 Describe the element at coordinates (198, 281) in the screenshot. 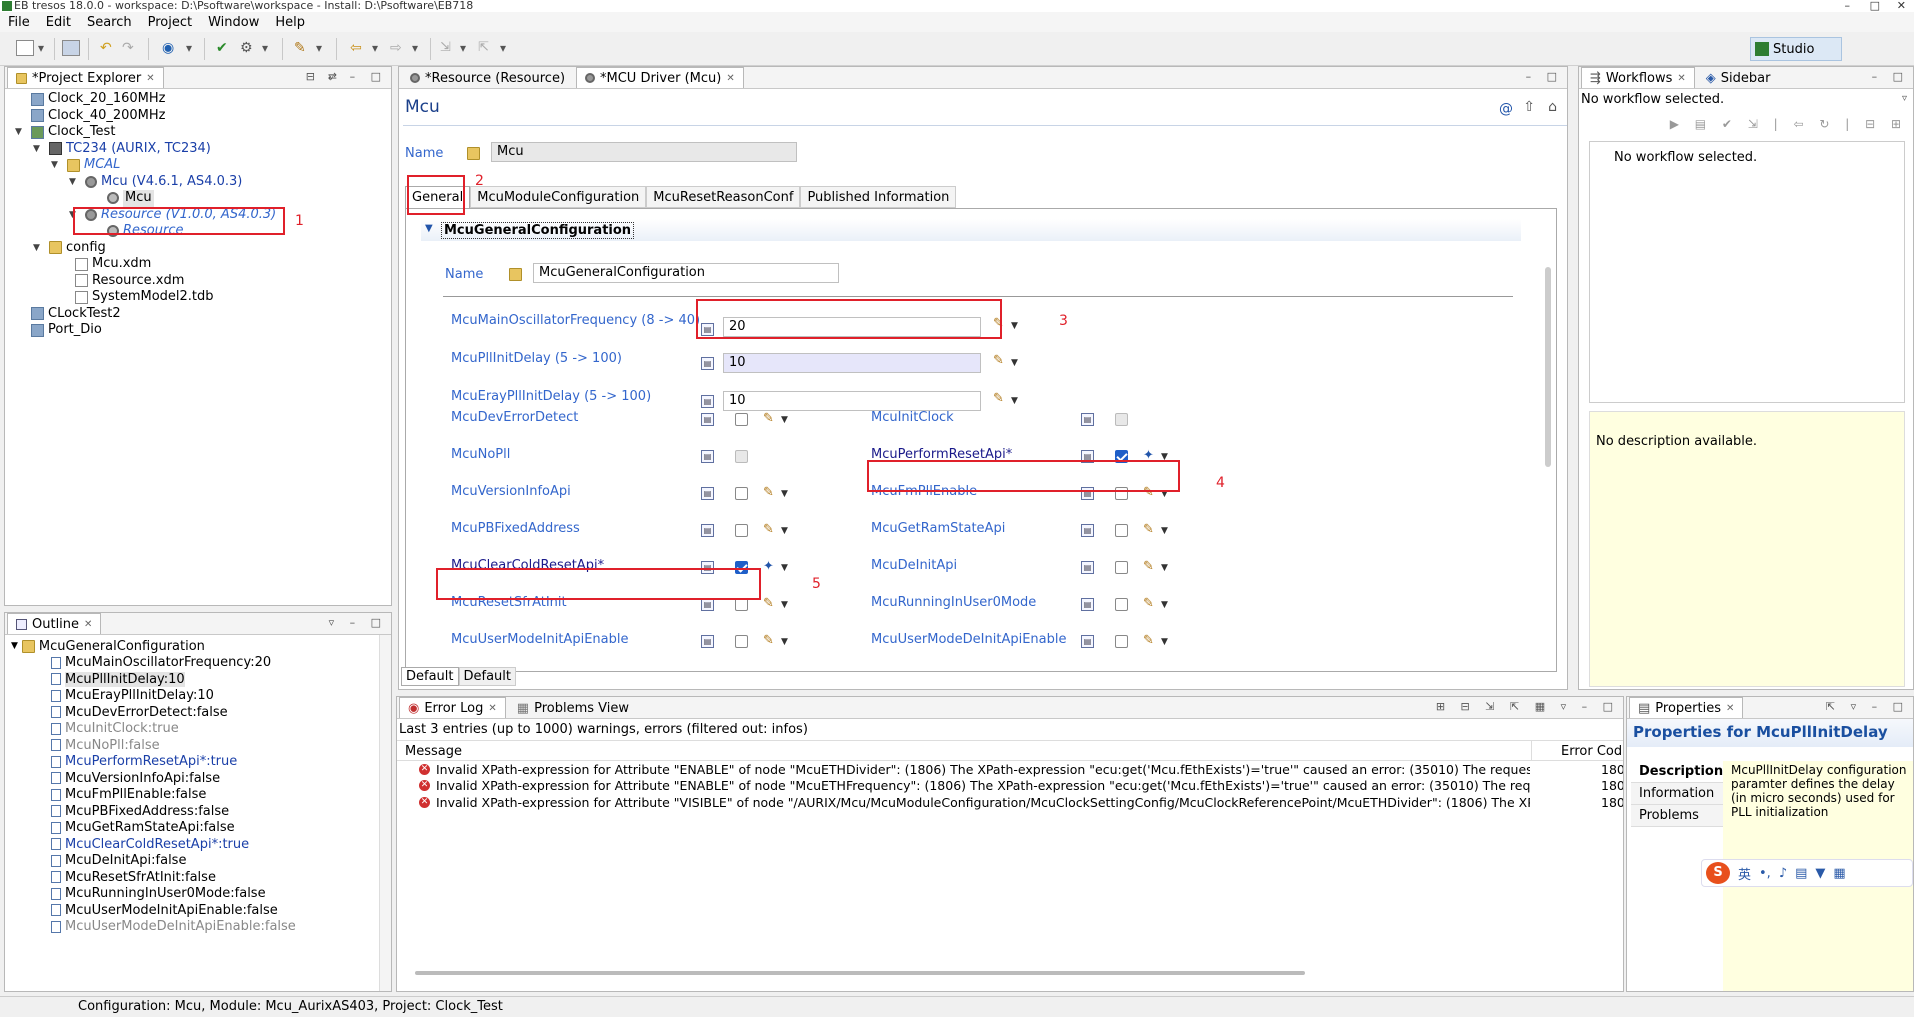

I see `tree-item-resource-xdm: Resource.xdm` at that location.